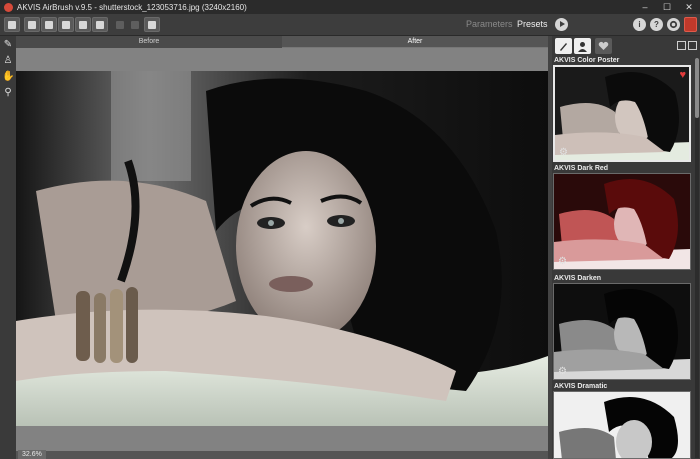 The height and width of the screenshot is (459, 700). Describe the element at coordinates (32, 24) in the screenshot. I see `open-icon` at that location.